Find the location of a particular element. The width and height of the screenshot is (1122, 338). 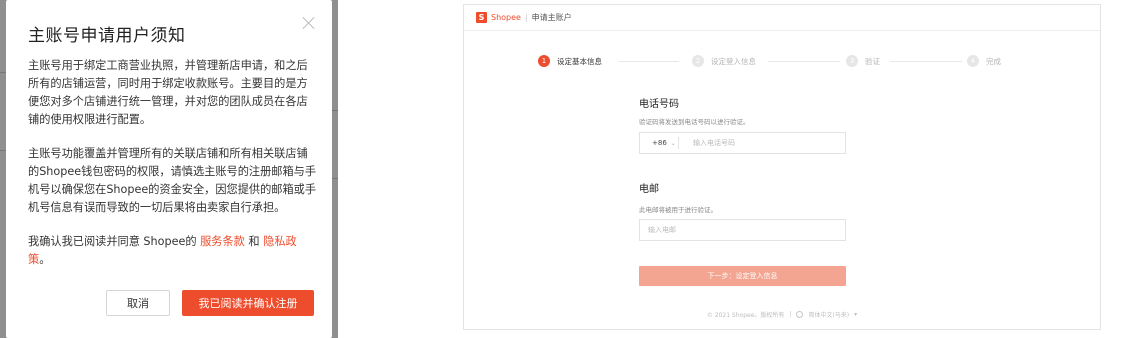

step-label: 设定基本信息 is located at coordinates (579, 61).